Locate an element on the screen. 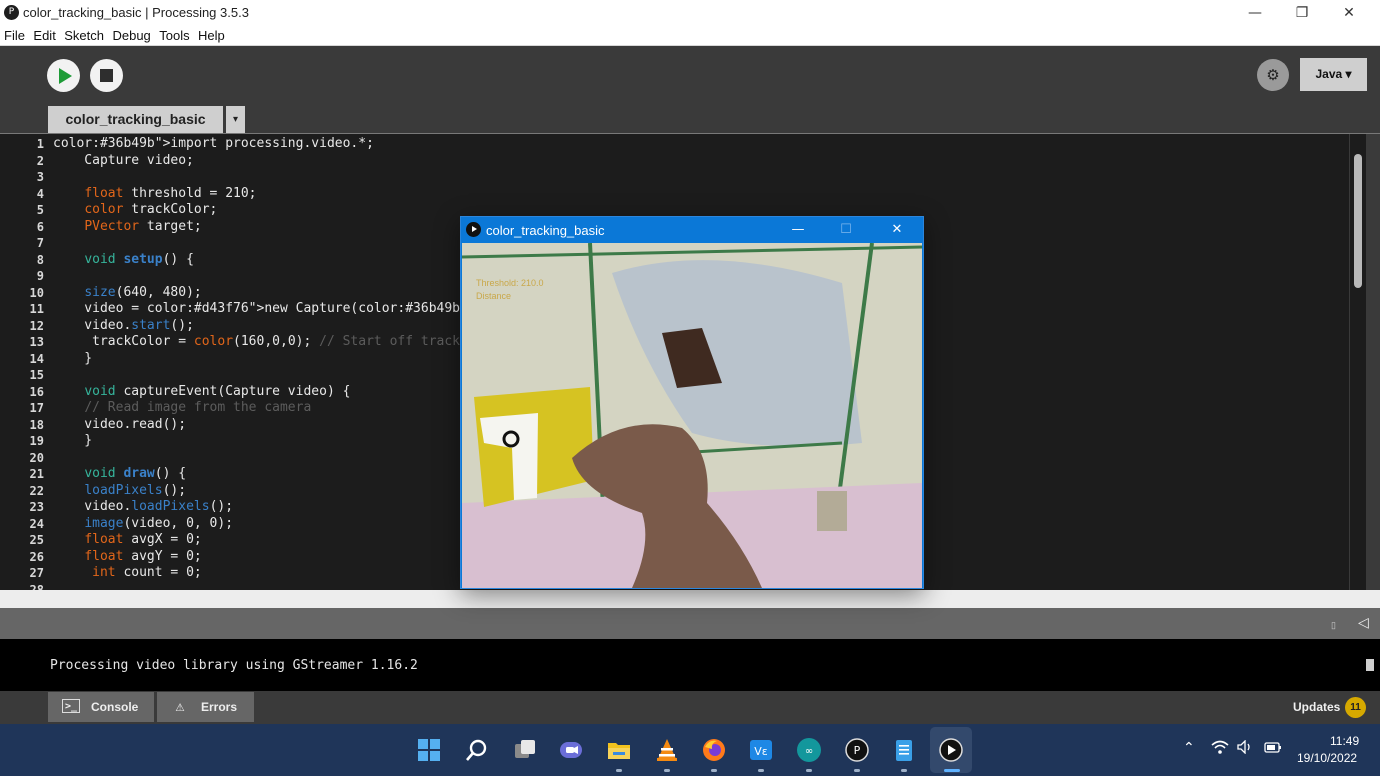 The image size is (1380, 776). notepad-icon is located at coordinates (904, 750).